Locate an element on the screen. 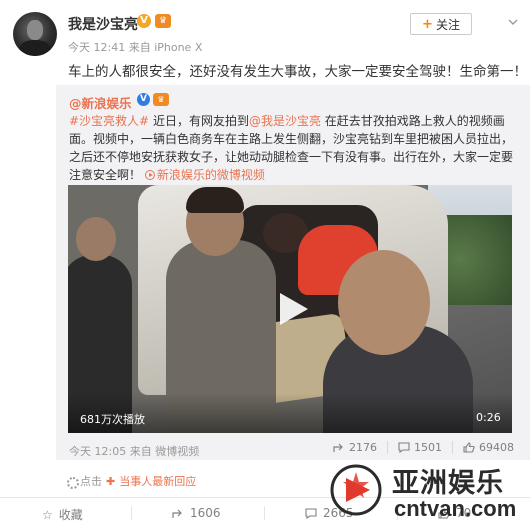 The image size is (530, 526). post-text: 车上的人都很安全，还好没有发生大事故，大家一定要安全驾驶！生命第一！ is located at coordinates (297, 72).